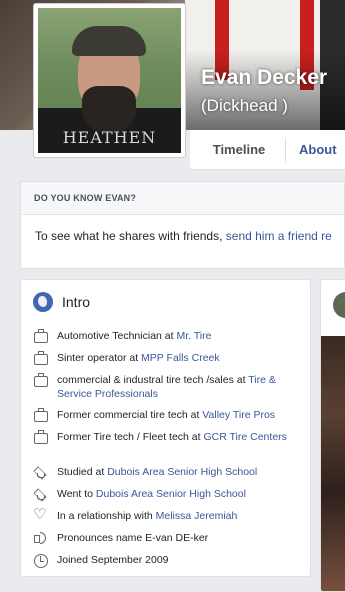 The height and width of the screenshot is (592, 345). I want to click on intro-item-link: Valley Tire Pros, so click(238, 415).